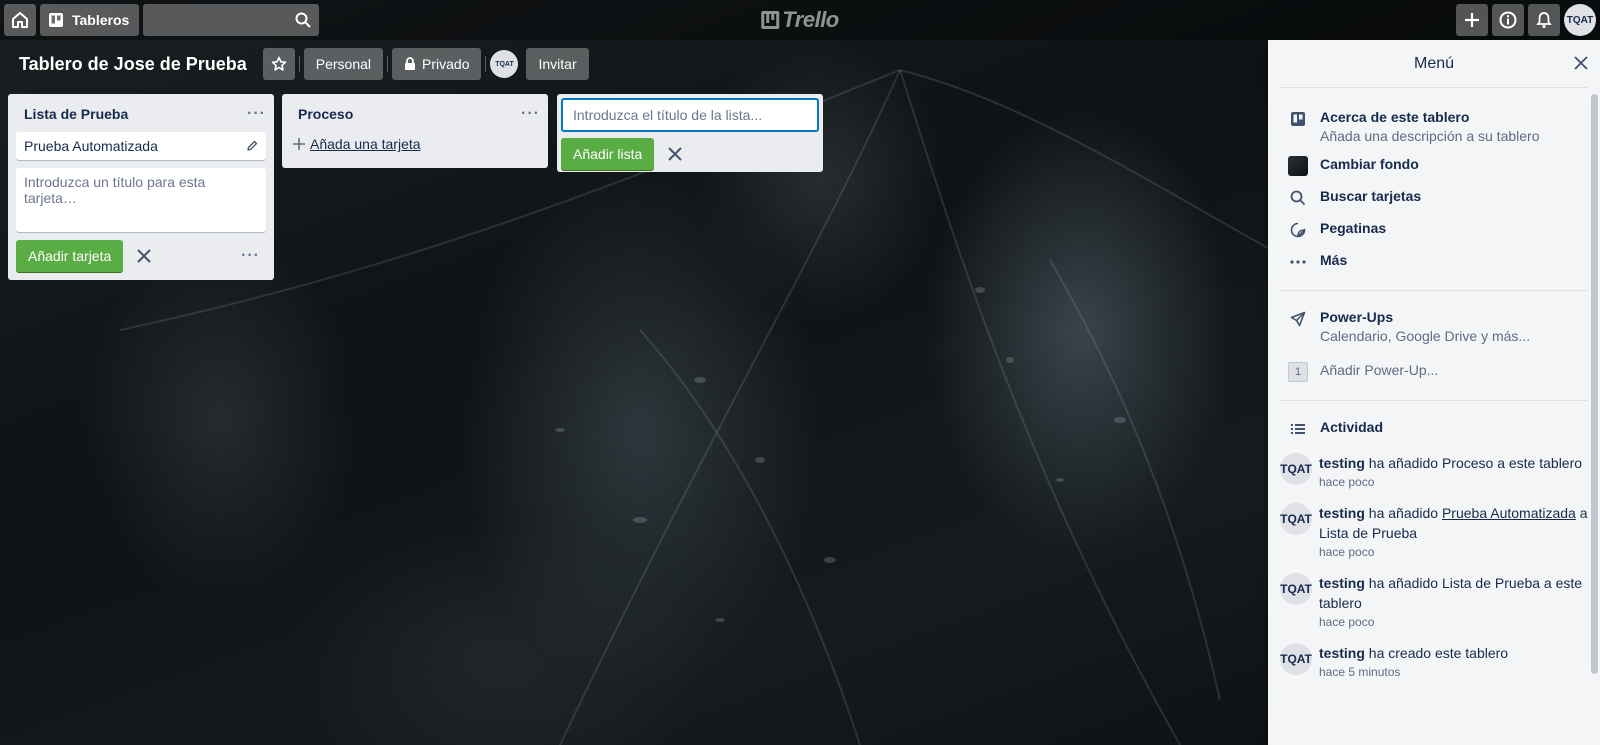 This screenshot has height=745, width=1600. I want to click on sidebar-divider, so click(1434, 290).